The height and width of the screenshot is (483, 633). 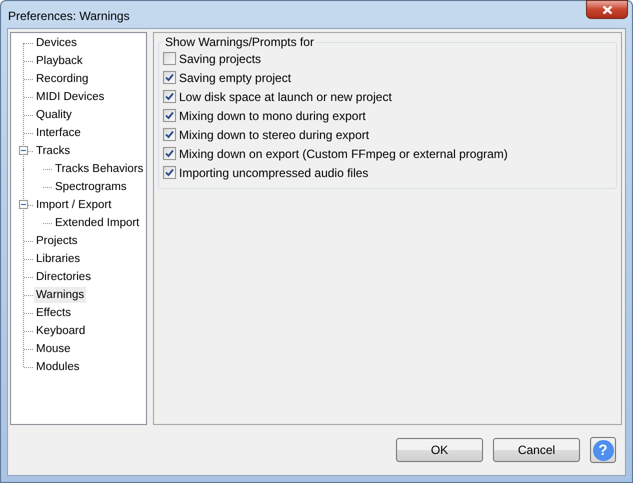 I want to click on tree-item: Extended Import, so click(x=97, y=223).